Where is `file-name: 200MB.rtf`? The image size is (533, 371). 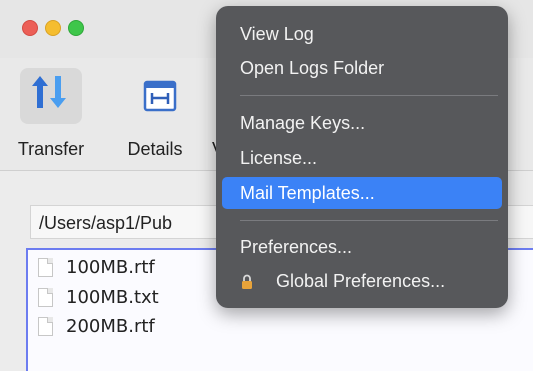 file-name: 200MB.rtf is located at coordinates (110, 326).